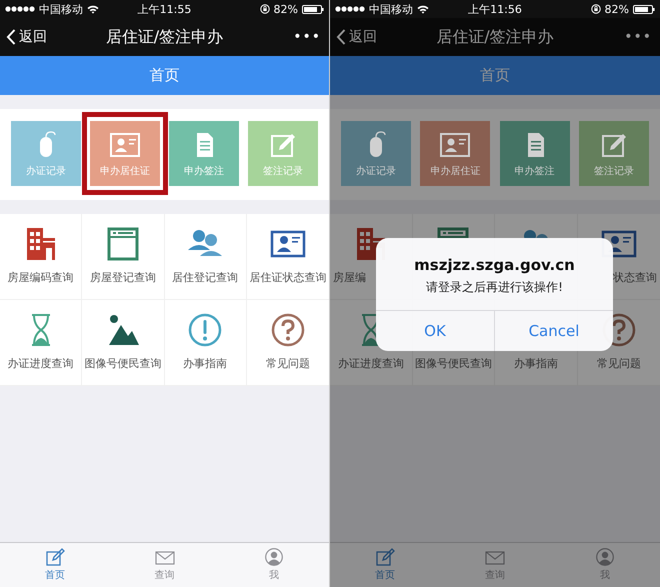 The height and width of the screenshot is (587, 660). Describe the element at coordinates (41, 257) in the screenshot. I see `service-cell: 房屋编码查询` at that location.